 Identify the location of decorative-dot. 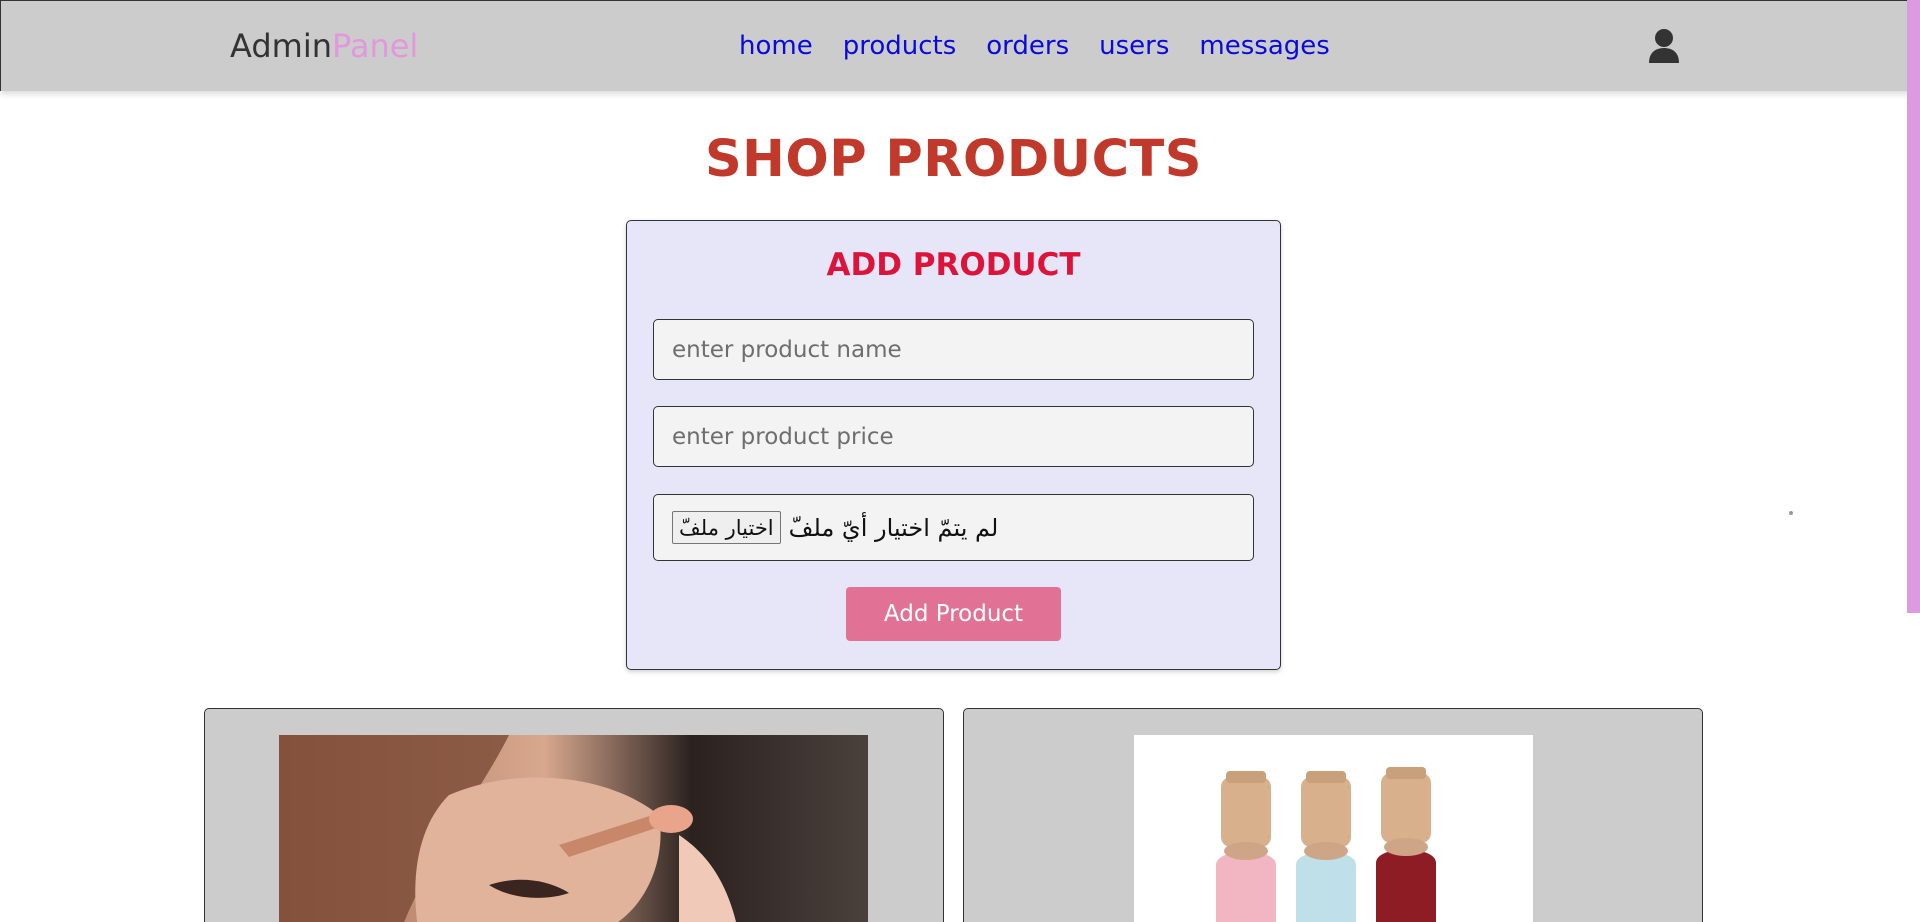
(1791, 513).